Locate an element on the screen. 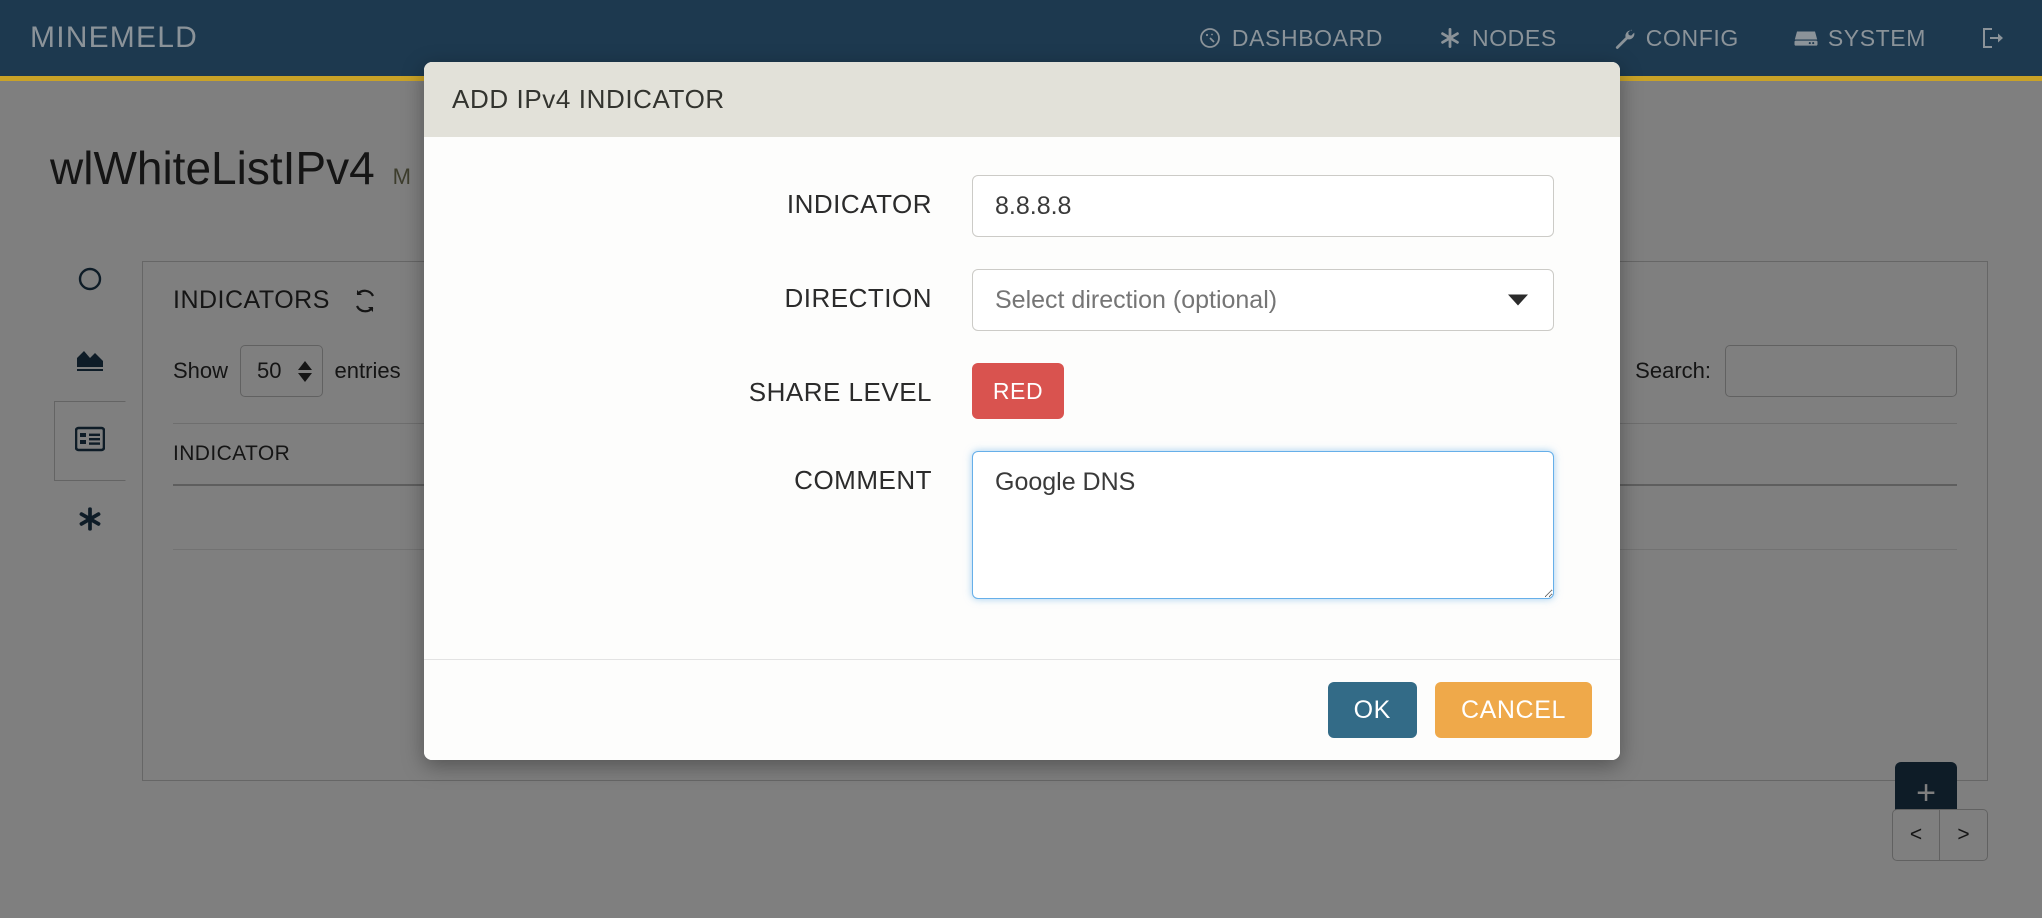 The width and height of the screenshot is (2042, 918). label-comment: COMMENT is located at coordinates (863, 480).